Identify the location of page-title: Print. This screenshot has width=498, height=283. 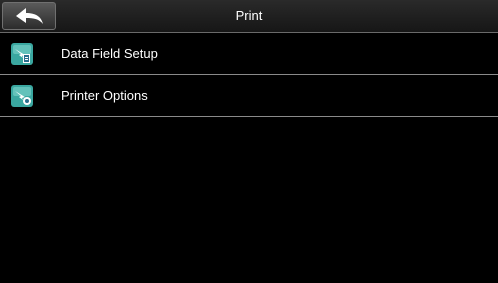
(249, 15).